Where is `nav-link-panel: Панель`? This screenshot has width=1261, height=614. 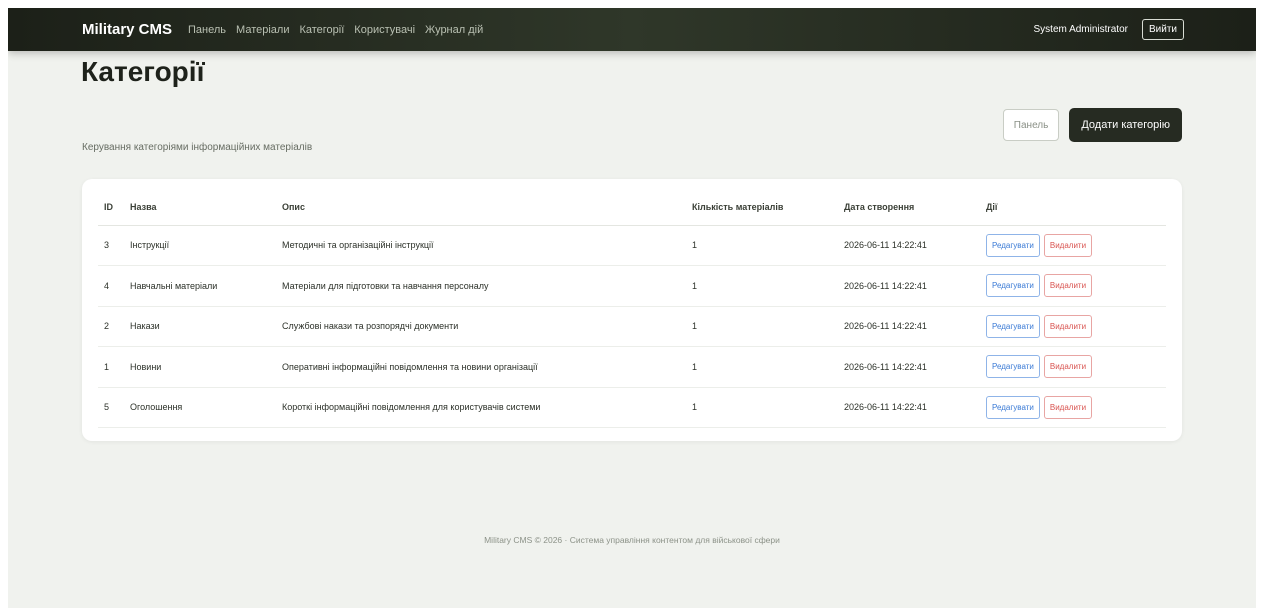 nav-link-panel: Панель is located at coordinates (207, 30).